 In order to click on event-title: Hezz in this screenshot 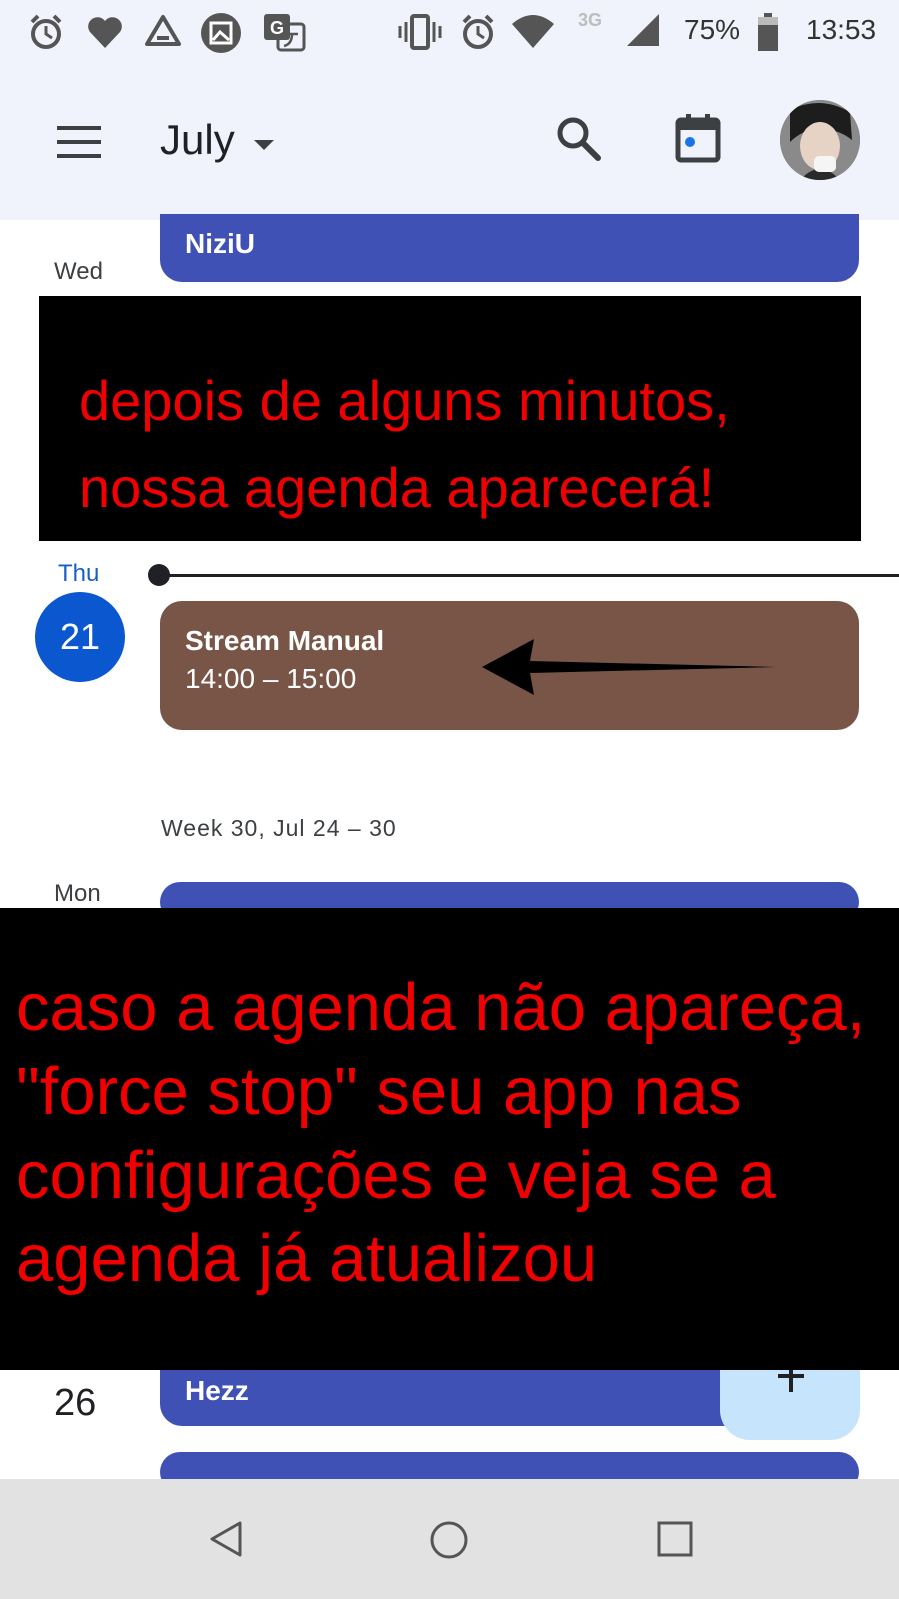, I will do `click(217, 1390)`.